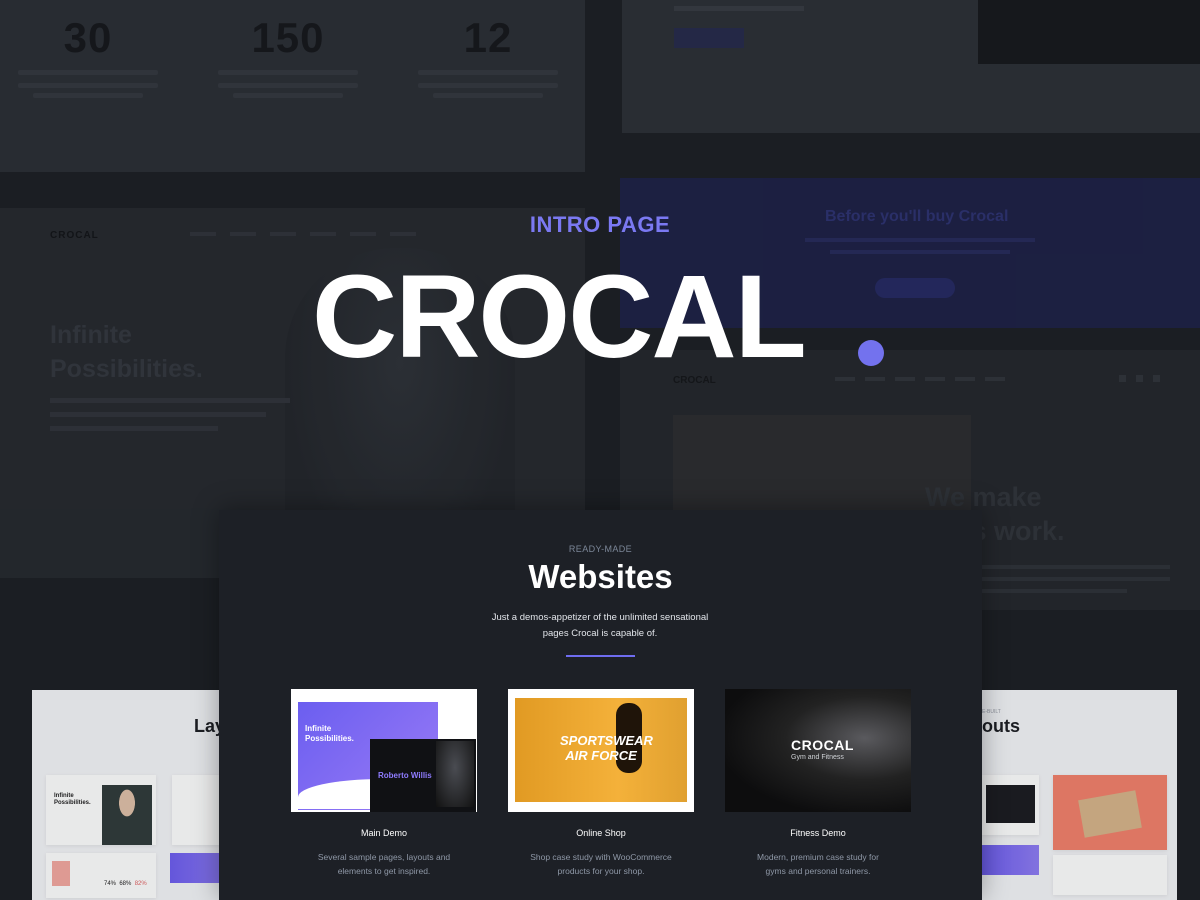  I want to click on stat-item: 30, so click(88, 56).